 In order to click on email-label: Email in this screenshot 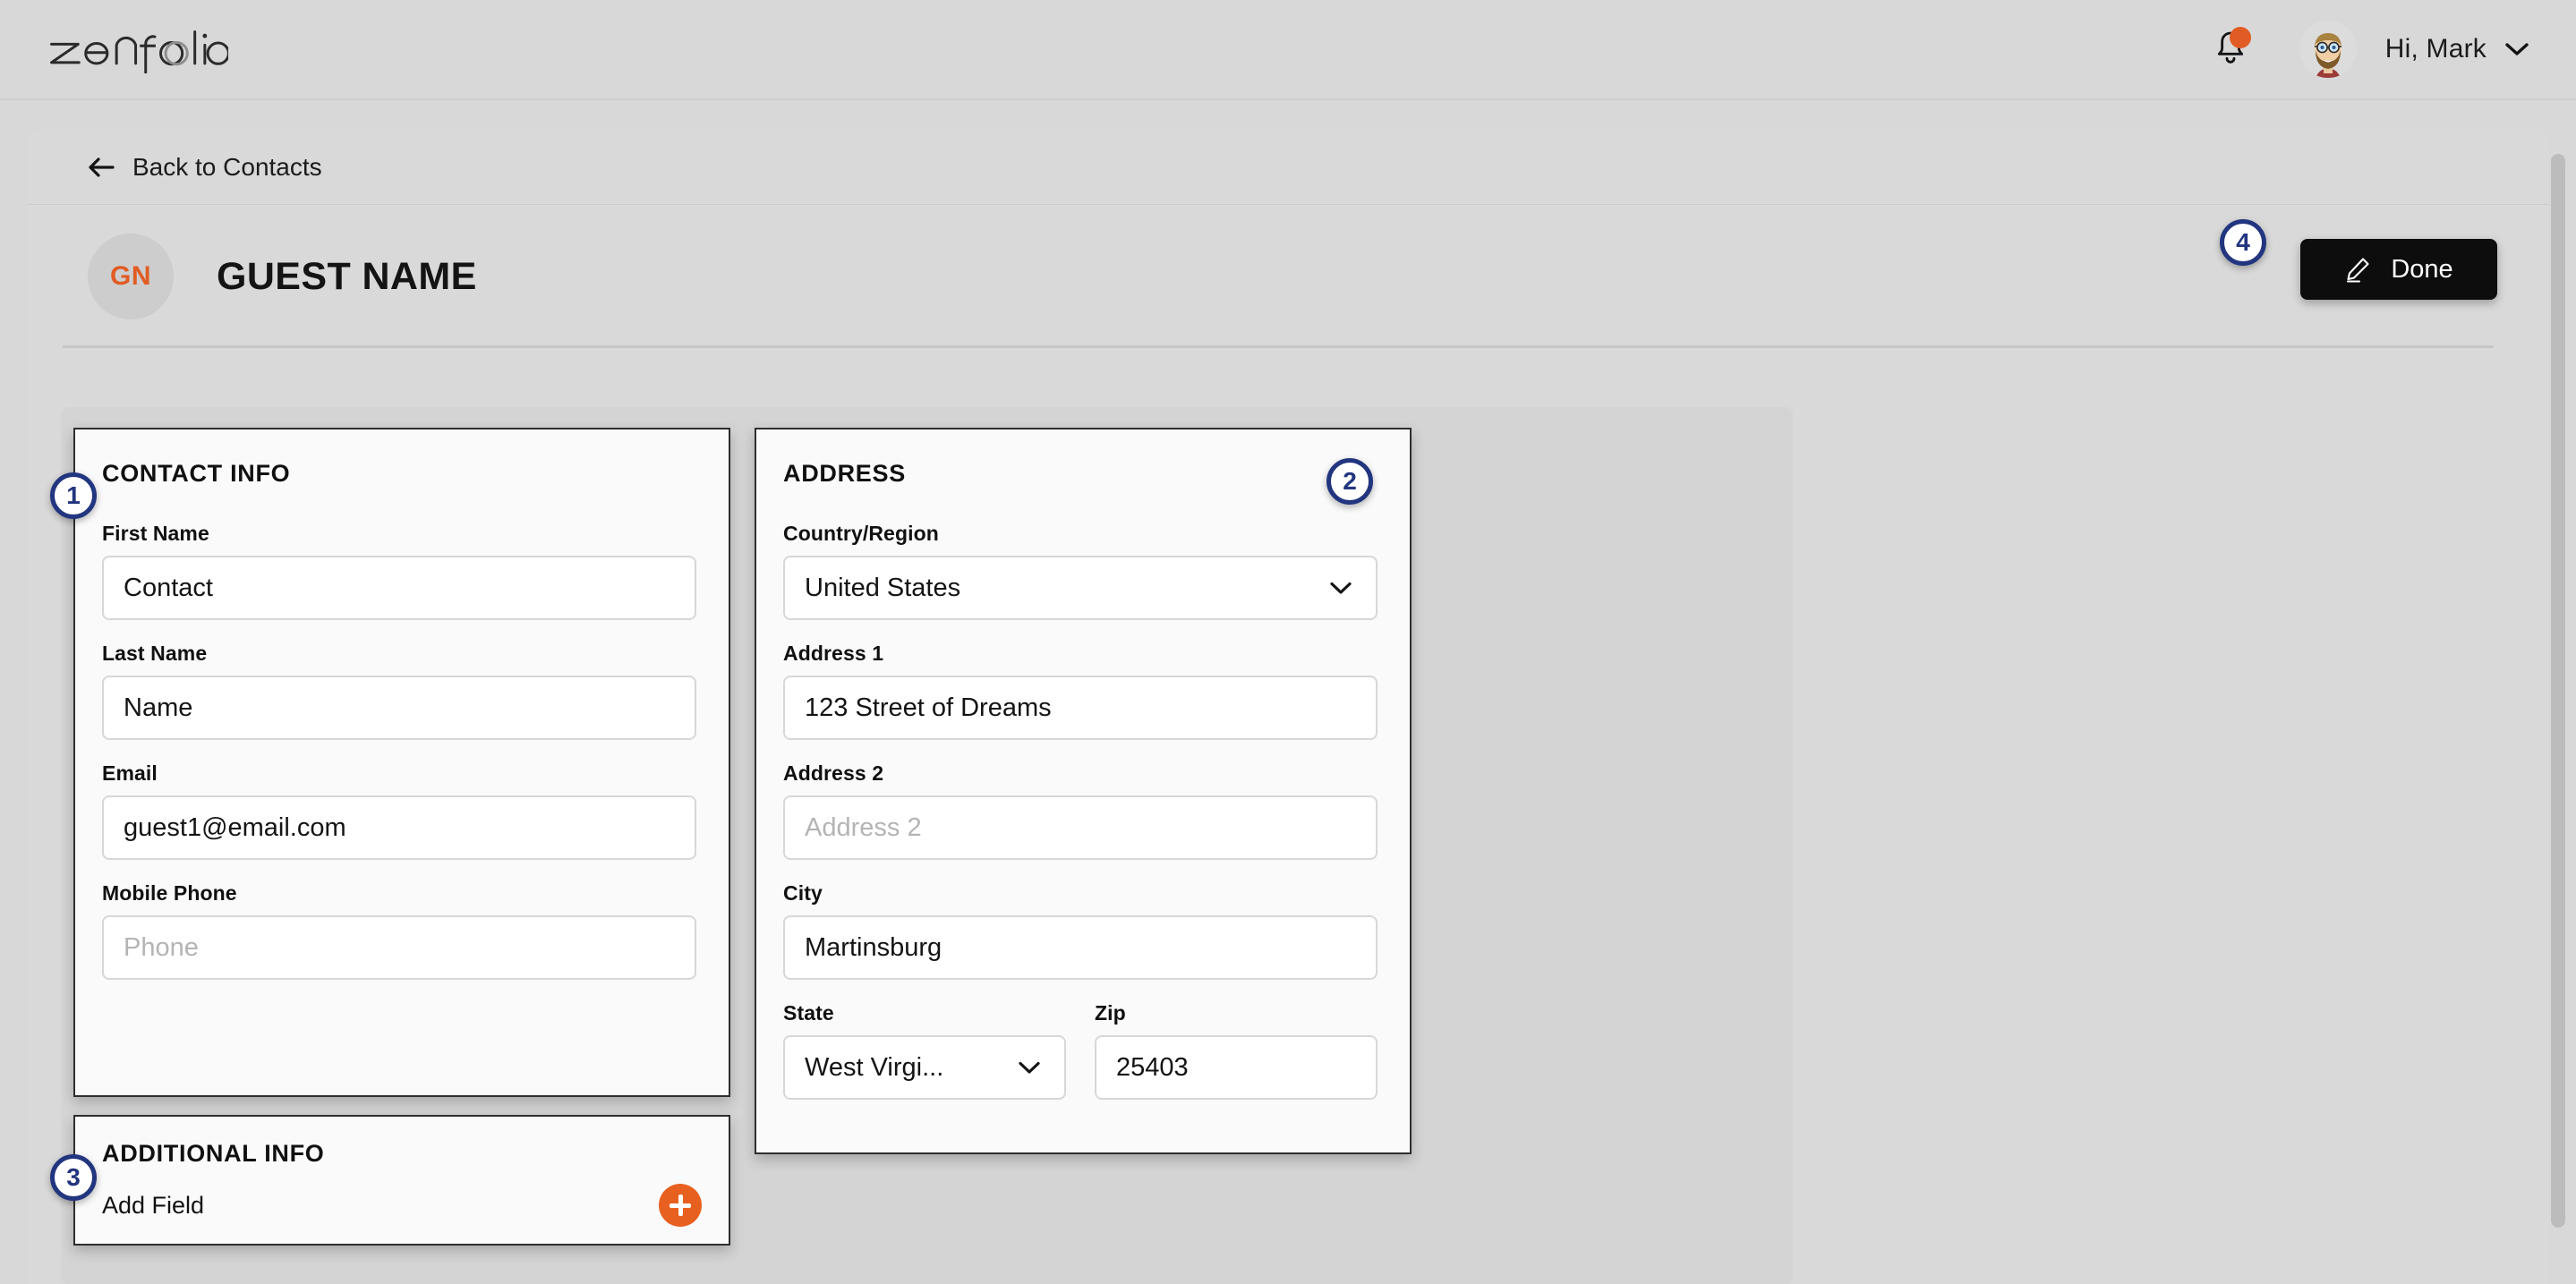, I will do `click(130, 773)`.